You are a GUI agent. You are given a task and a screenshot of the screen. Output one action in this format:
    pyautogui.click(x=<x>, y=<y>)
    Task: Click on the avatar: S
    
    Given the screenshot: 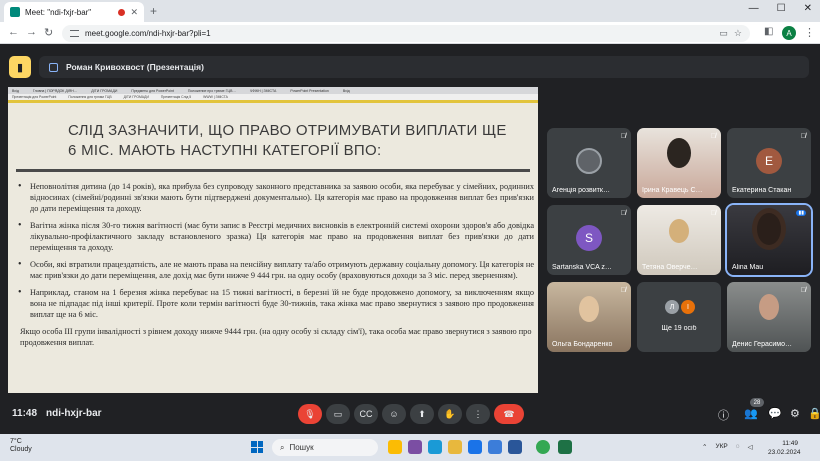 What is the action you would take?
    pyautogui.click(x=589, y=238)
    